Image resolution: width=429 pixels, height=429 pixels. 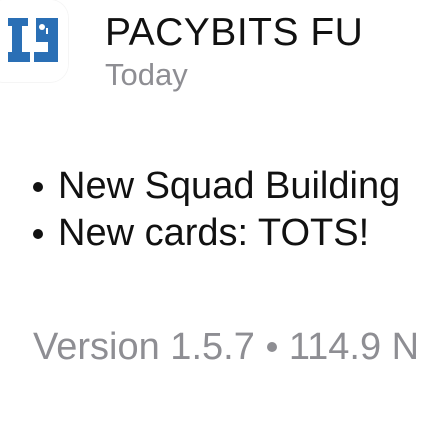 I want to click on release-note-item: New cards: TOTS!, so click(x=216, y=233).